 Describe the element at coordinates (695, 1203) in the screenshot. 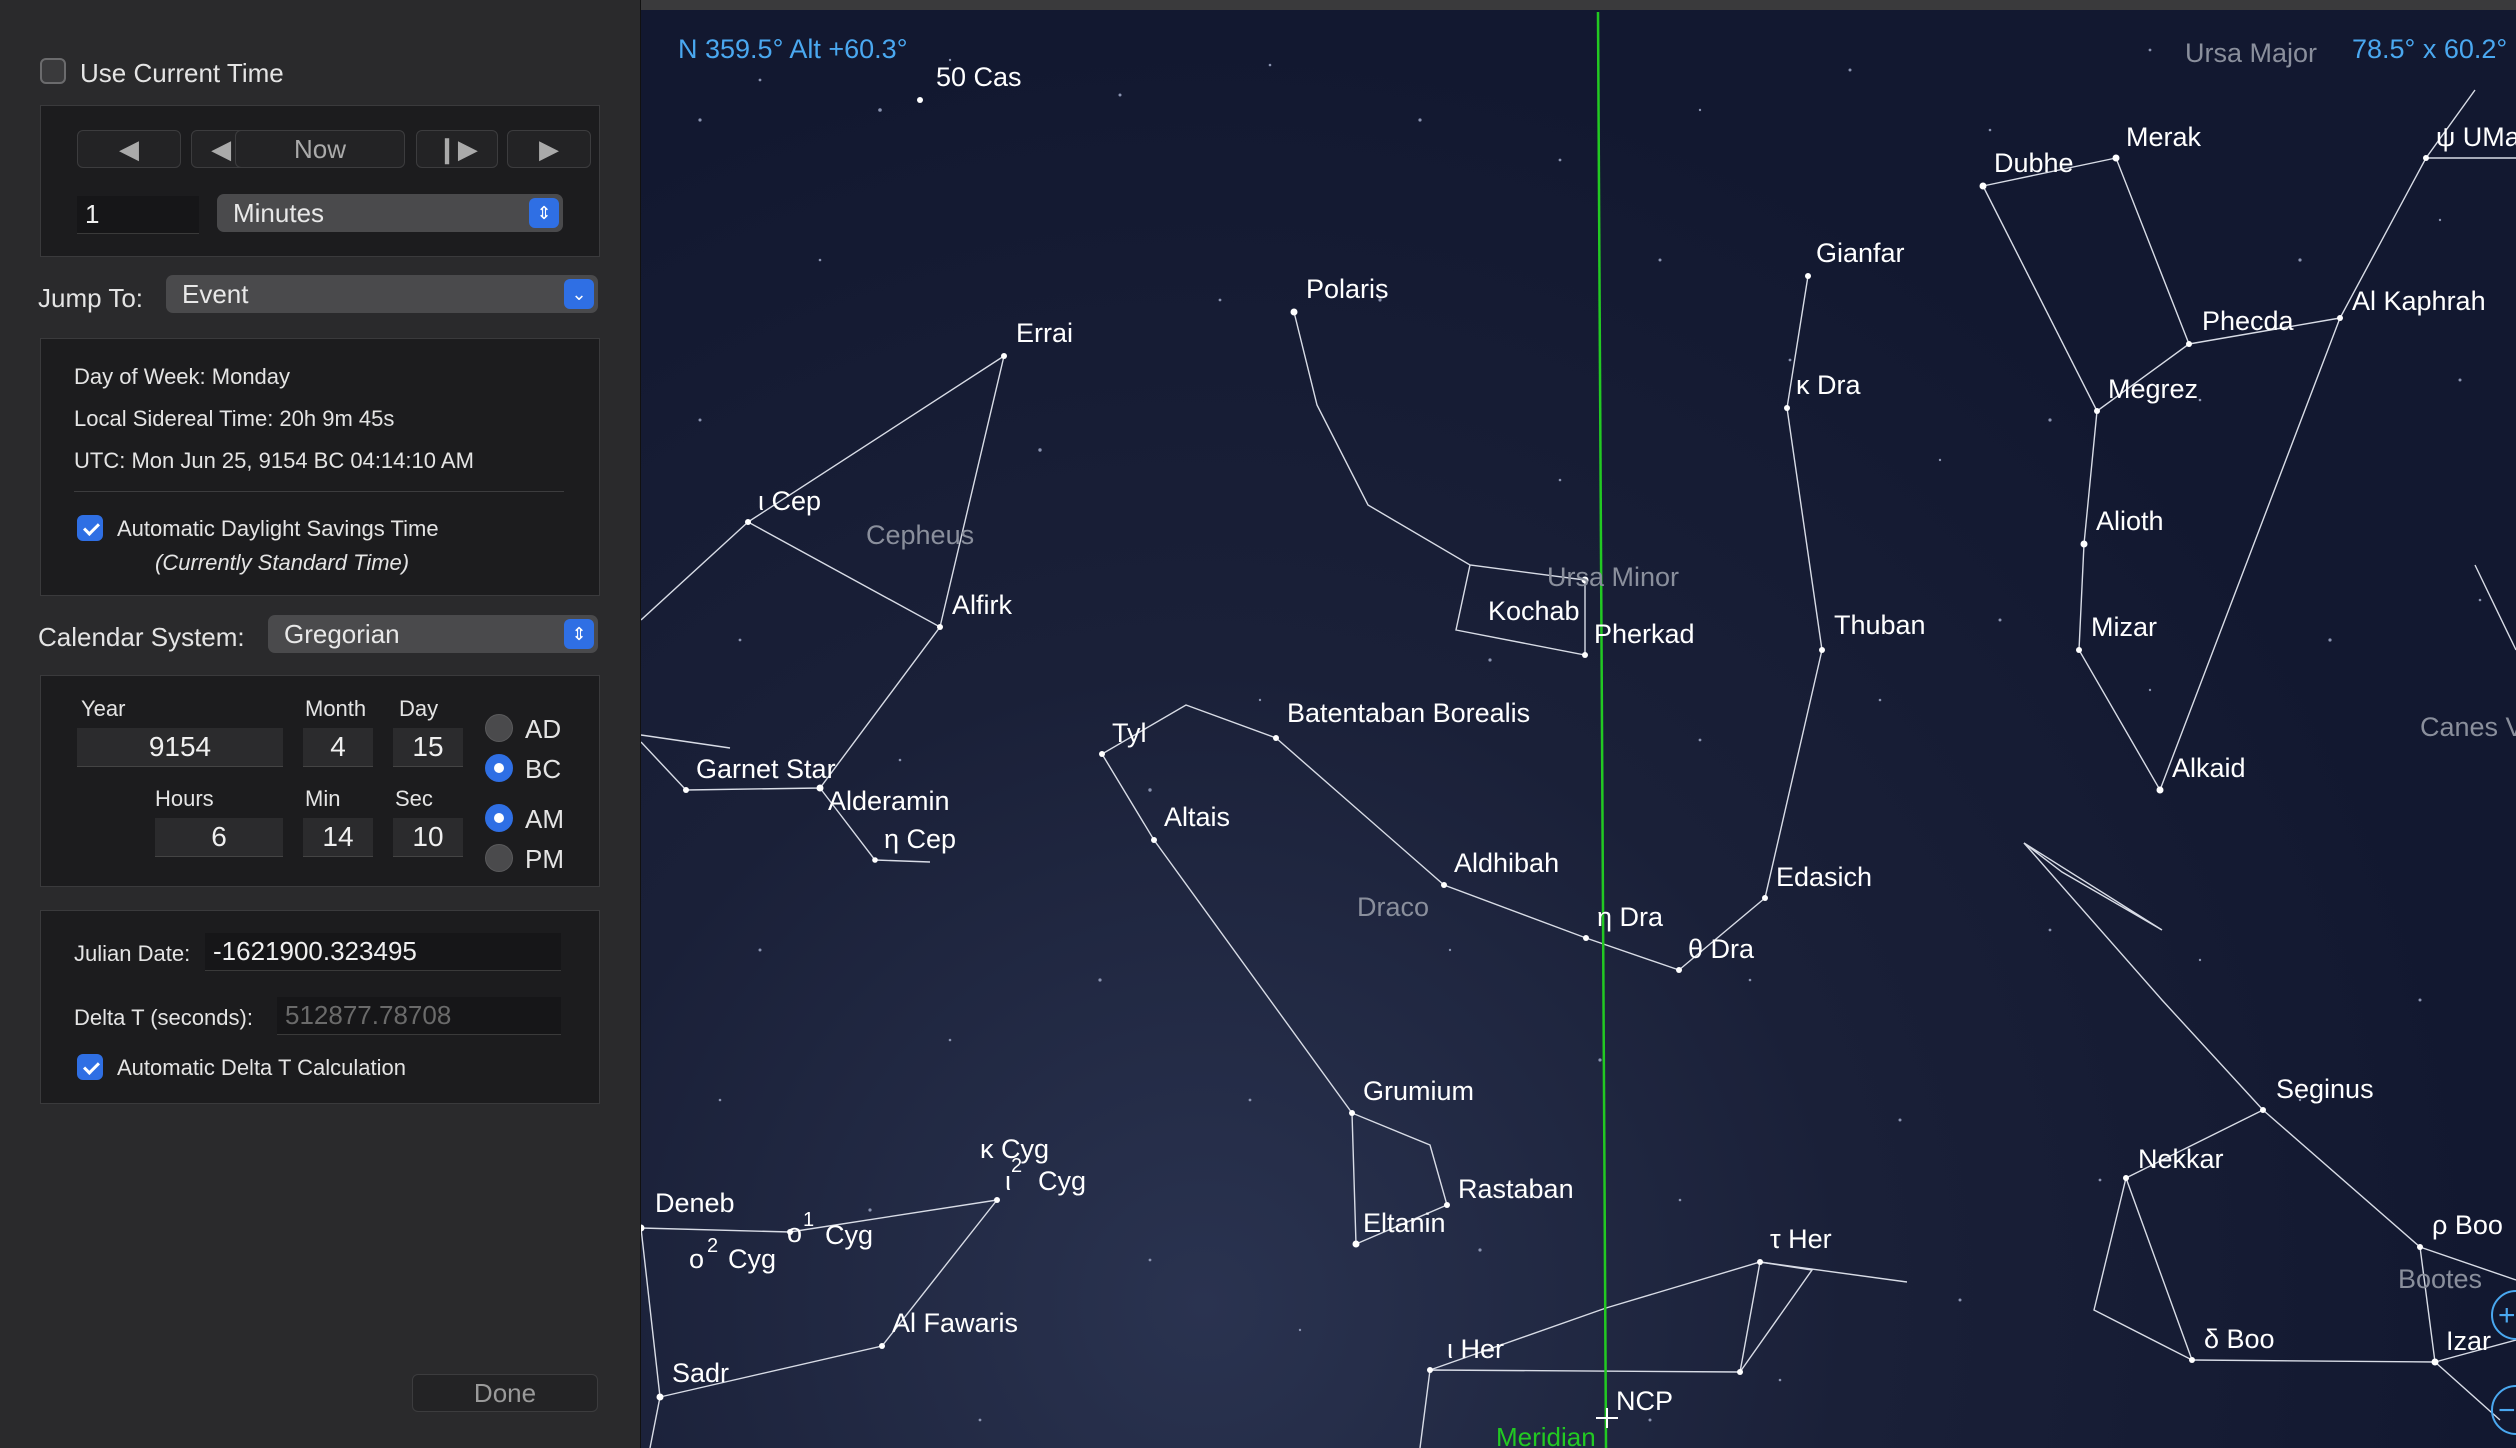

I see `star-label: Deneb` at that location.